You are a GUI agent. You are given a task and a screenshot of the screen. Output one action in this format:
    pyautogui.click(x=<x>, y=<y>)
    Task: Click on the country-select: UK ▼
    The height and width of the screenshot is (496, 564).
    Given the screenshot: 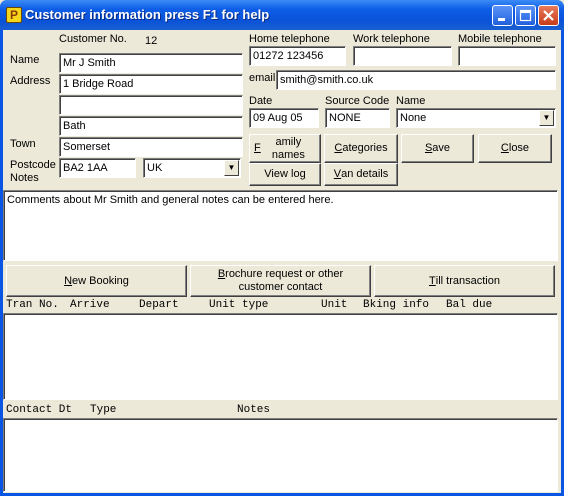 What is the action you would take?
    pyautogui.click(x=192, y=168)
    